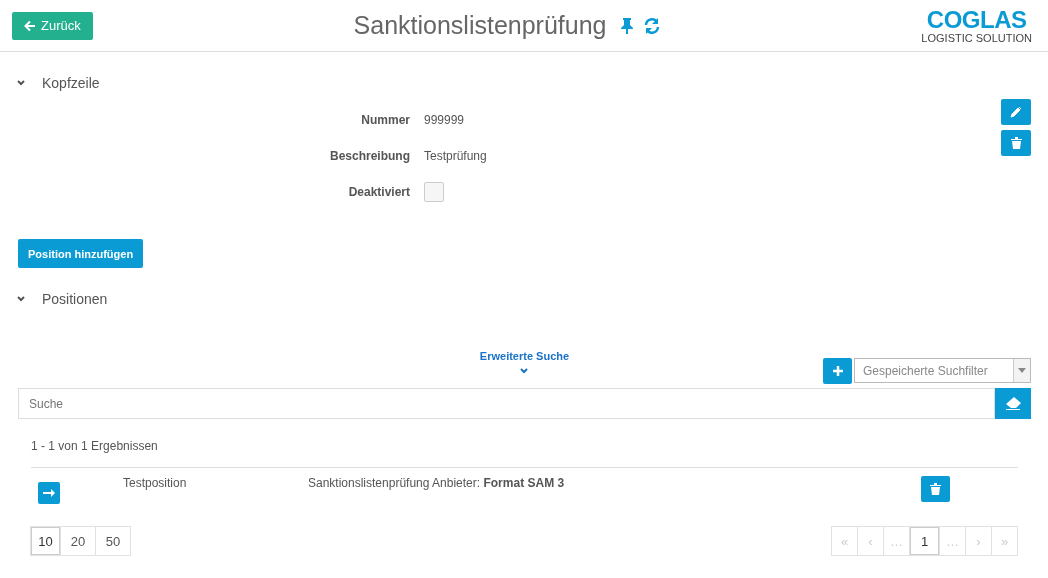  Describe the element at coordinates (378, 192) in the screenshot. I see `field-label: Deaktiviert` at that location.